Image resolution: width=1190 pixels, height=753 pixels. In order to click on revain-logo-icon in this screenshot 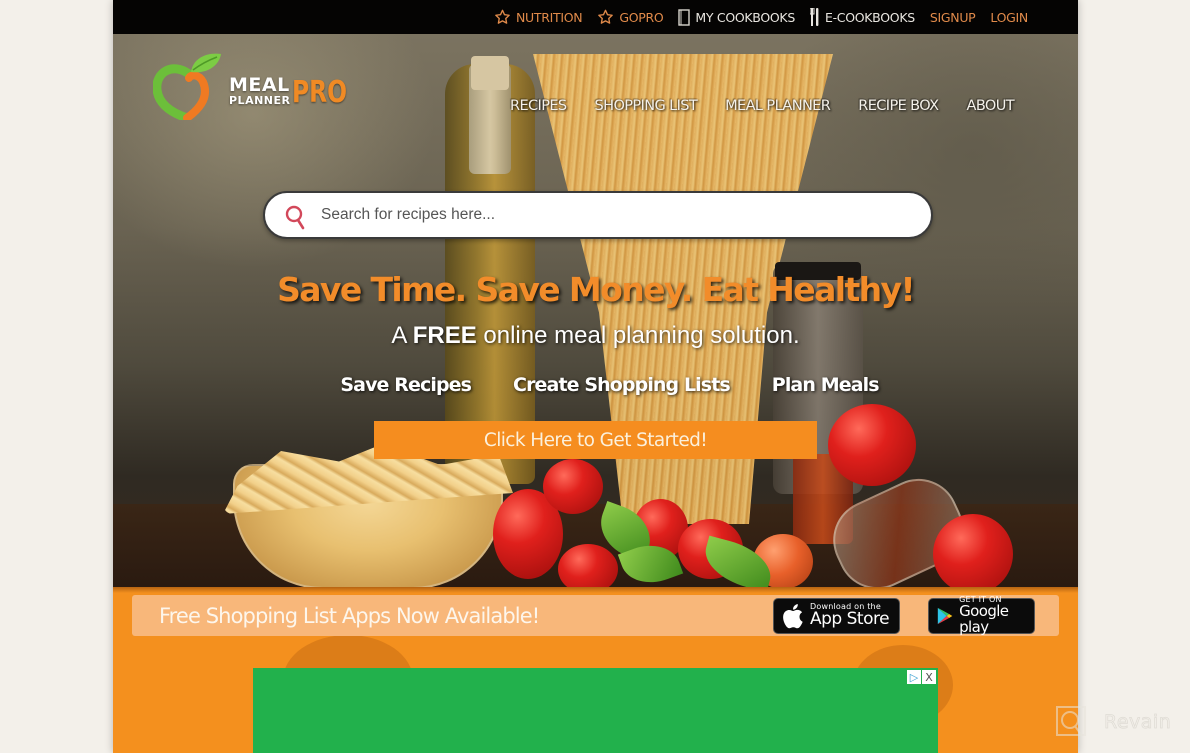, I will do `click(1071, 721)`.